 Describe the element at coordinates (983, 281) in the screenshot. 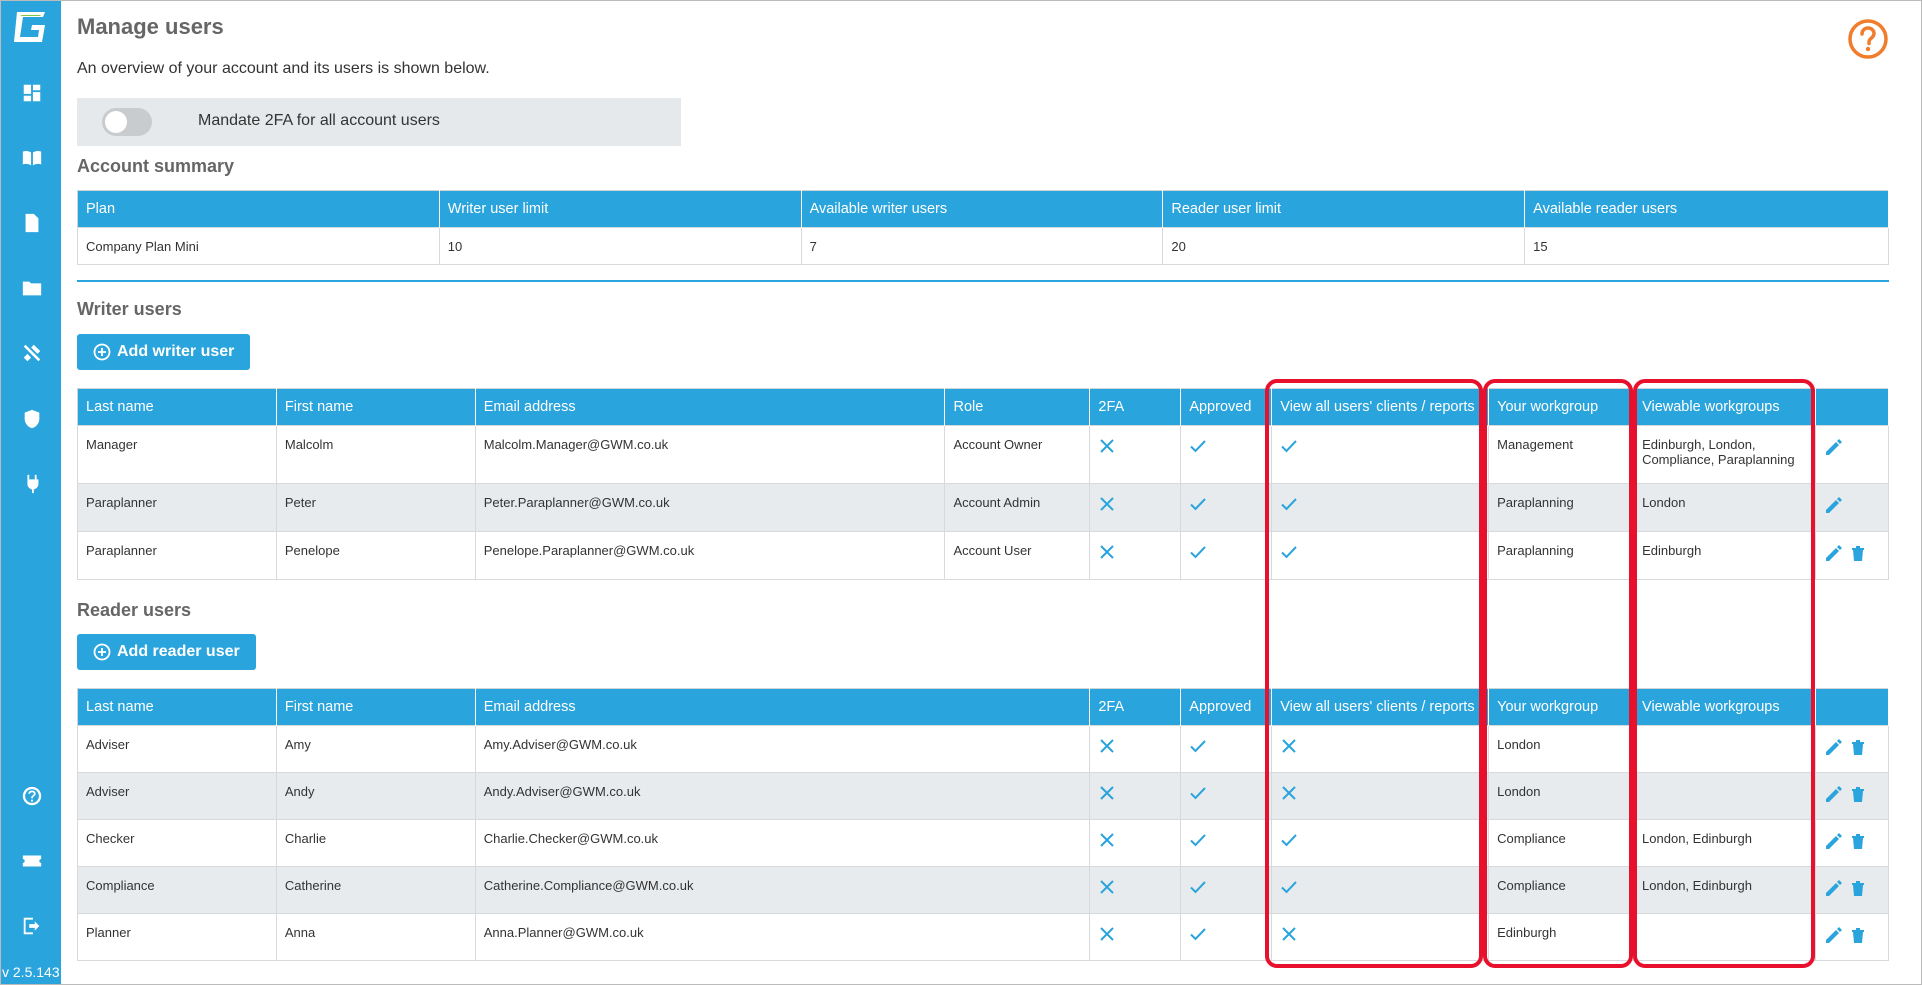

I see `section-divider` at that location.